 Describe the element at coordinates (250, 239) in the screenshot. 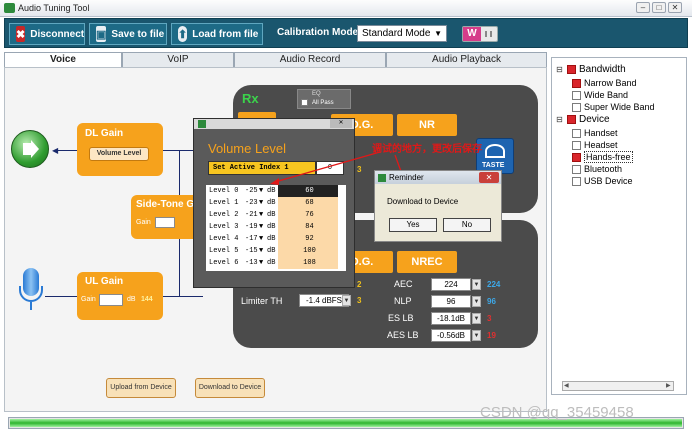

I see `level-db: -17` at that location.